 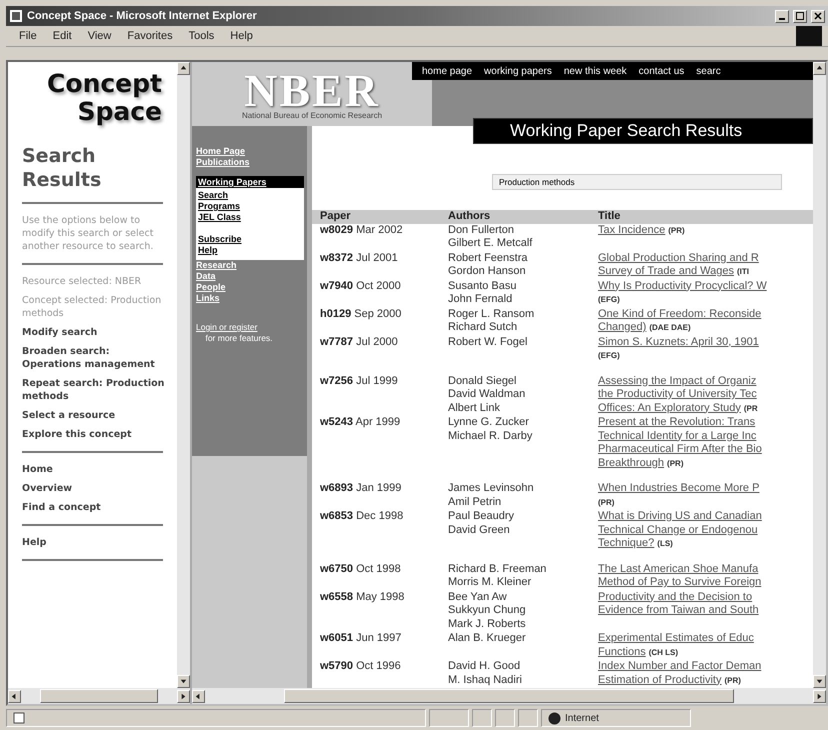 I want to click on title-link: Assessing the Impact of Organiz, so click(x=705, y=381).